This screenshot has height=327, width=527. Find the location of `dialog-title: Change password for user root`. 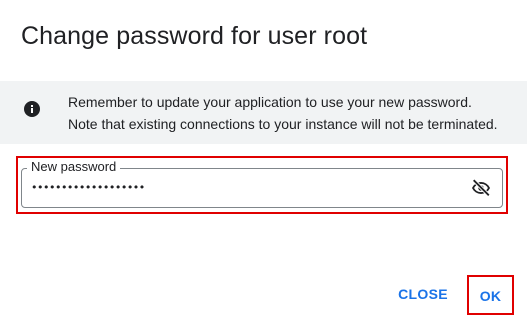

dialog-title: Change password for user root is located at coordinates (194, 36).